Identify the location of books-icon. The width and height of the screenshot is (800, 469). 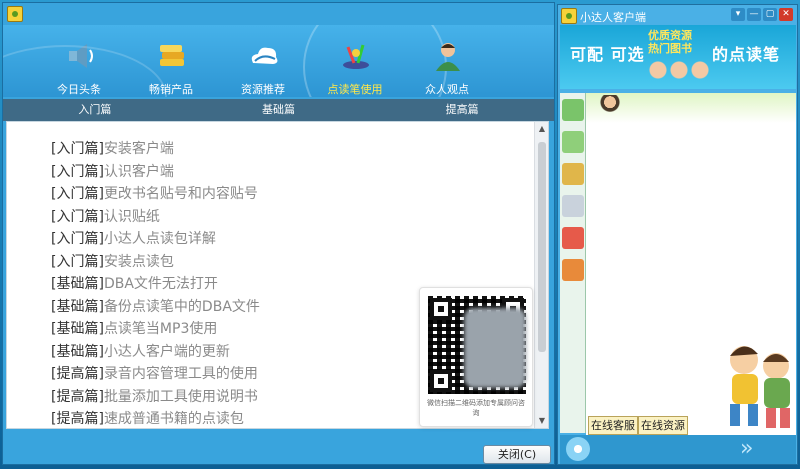
(172, 55).